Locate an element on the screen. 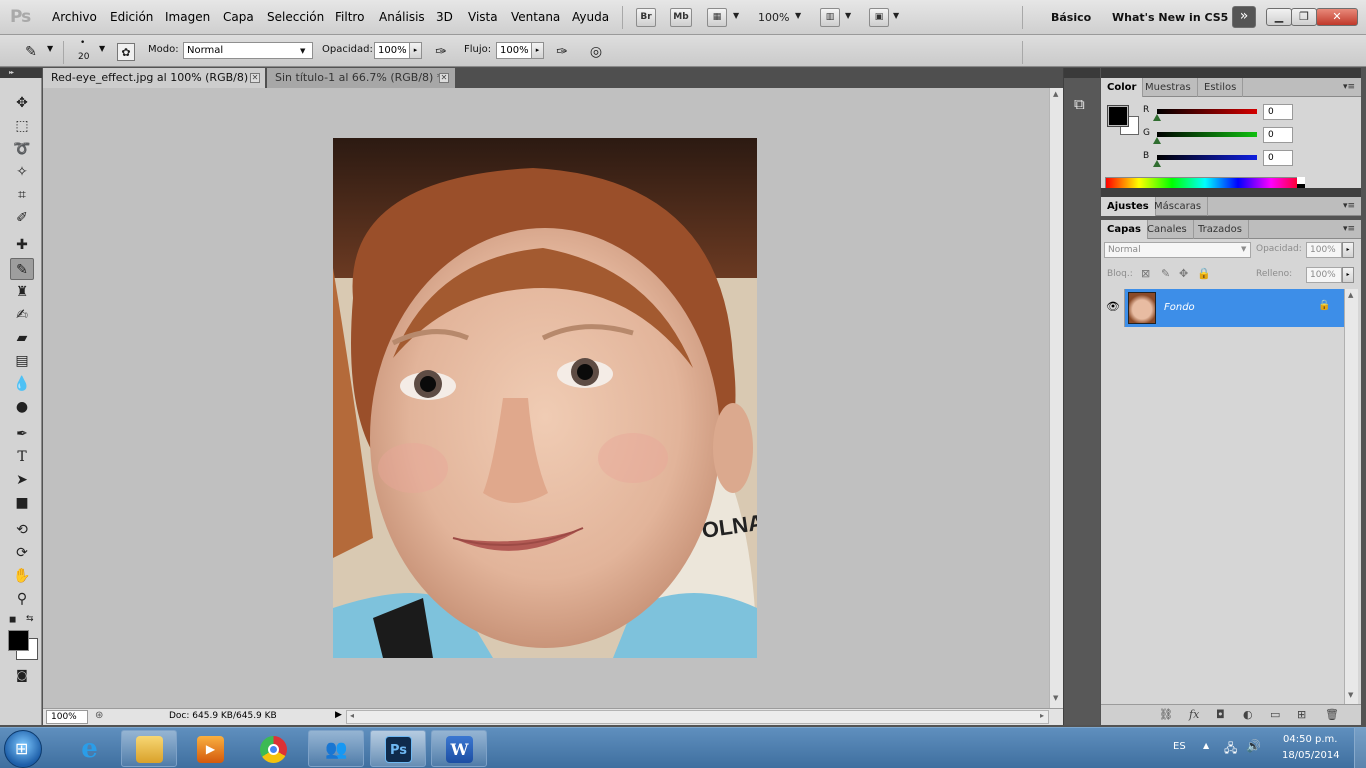 Image resolution: width=1366 pixels, height=768 pixels. hand-tool-icon: ✋ is located at coordinates (22, 576).